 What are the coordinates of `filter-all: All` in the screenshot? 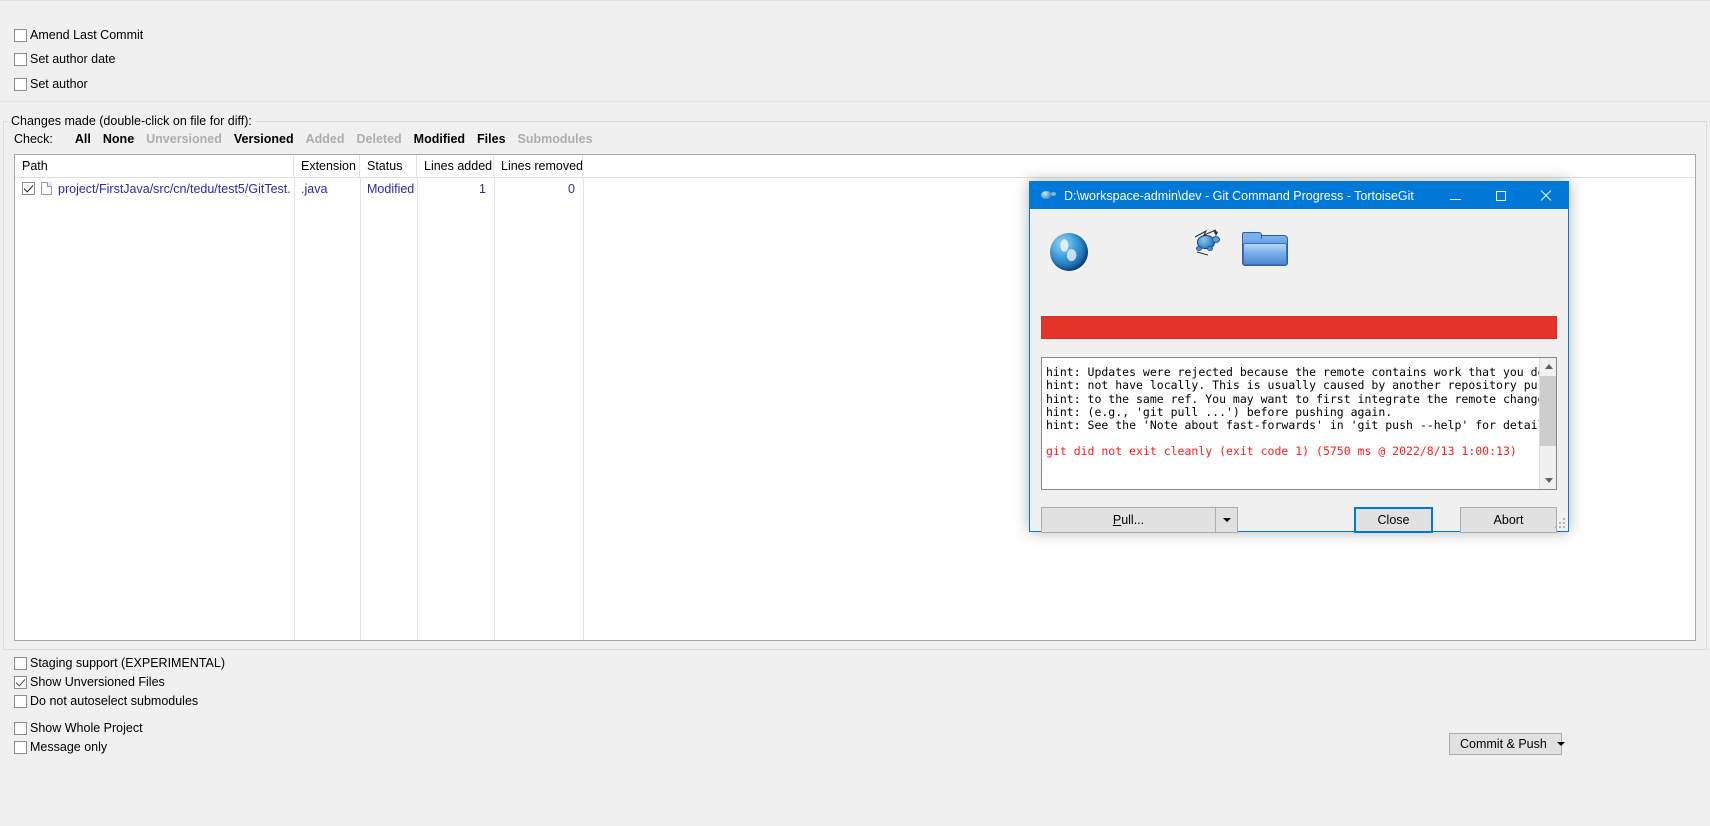 It's located at (83, 139).